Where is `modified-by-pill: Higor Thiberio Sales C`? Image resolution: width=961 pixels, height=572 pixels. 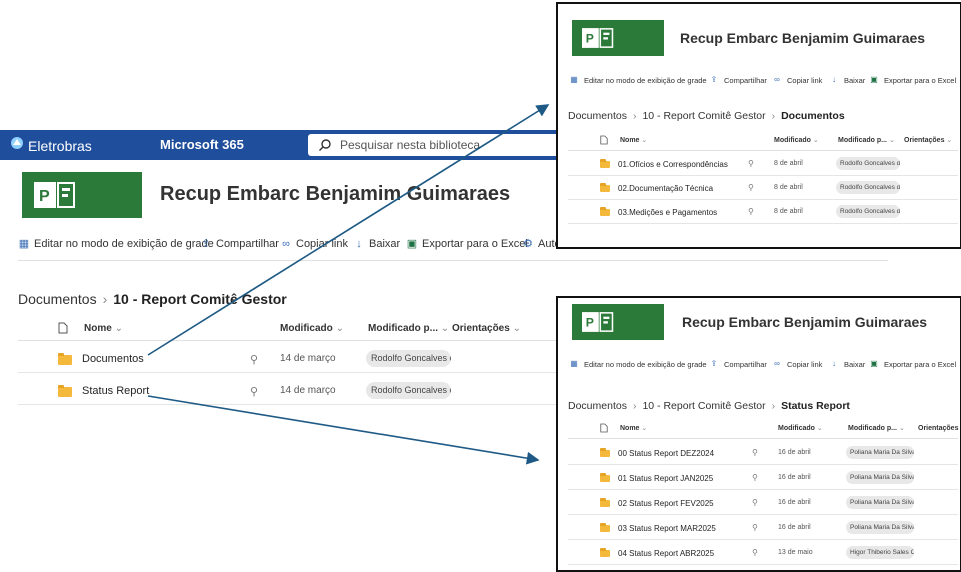 modified-by-pill: Higor Thiberio Sales C is located at coordinates (880, 552).